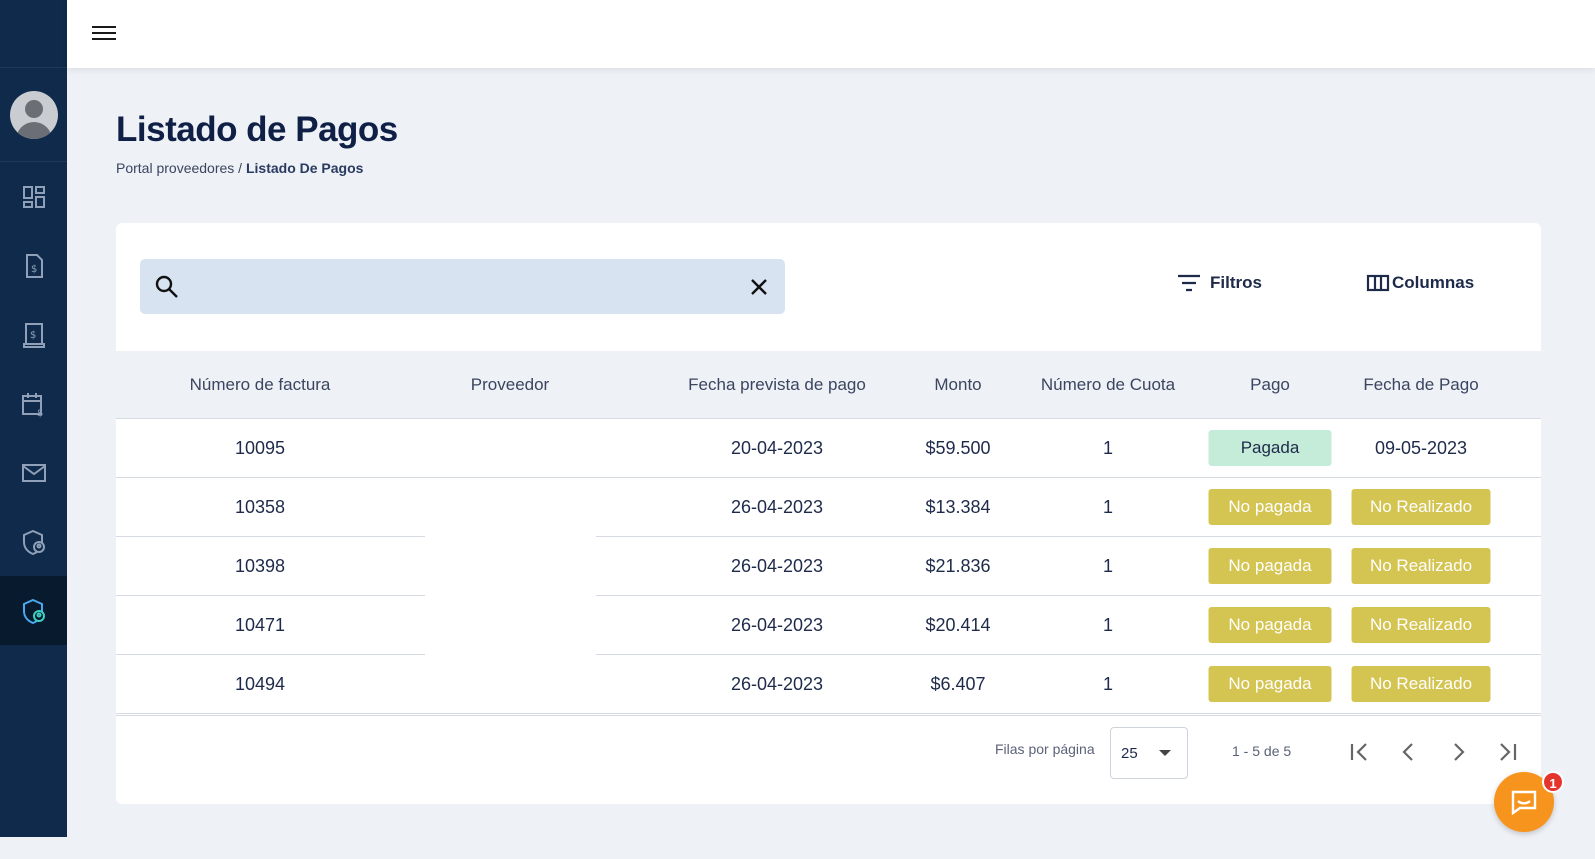  I want to click on columns-label: Columnas, so click(1433, 282).